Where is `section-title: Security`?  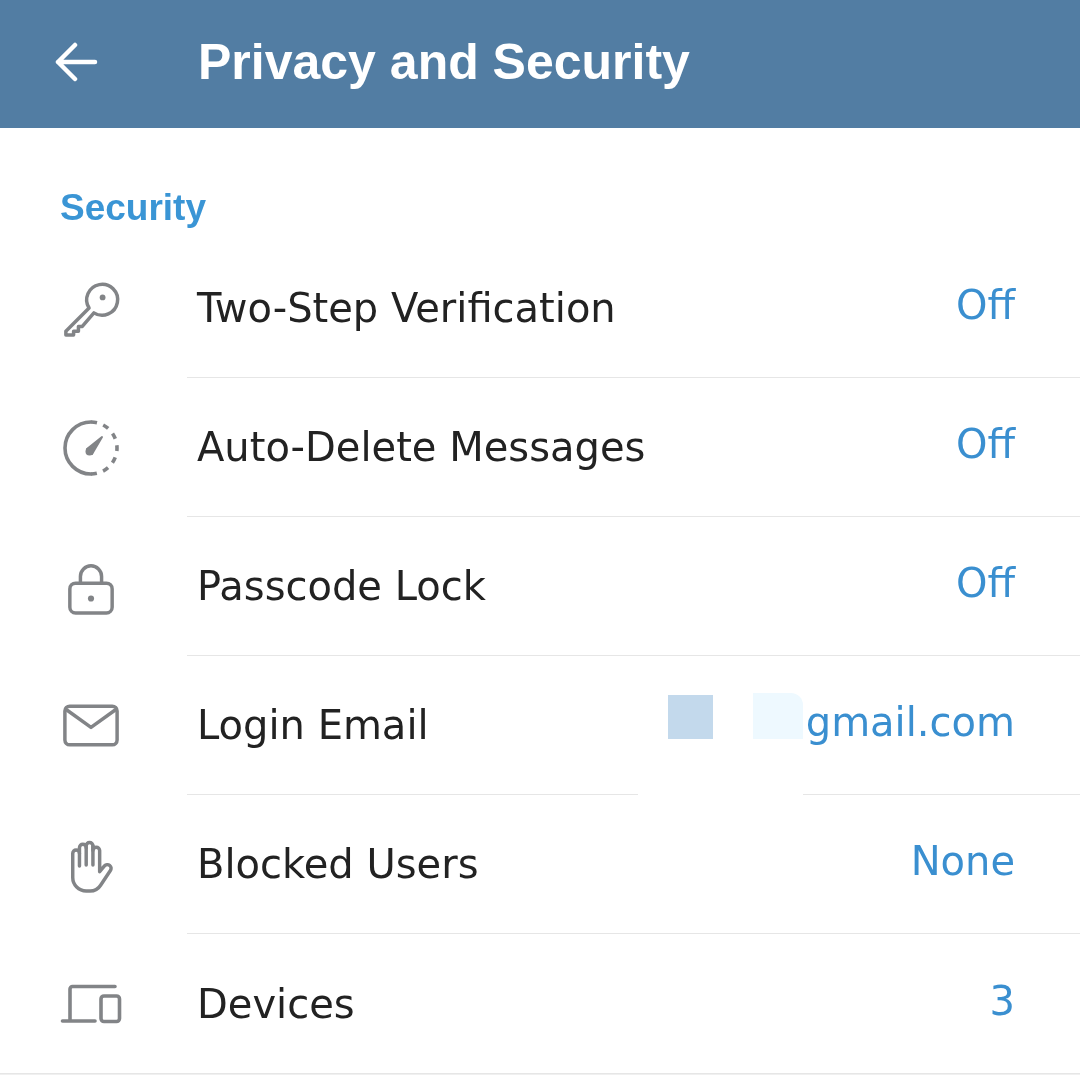
section-title: Security is located at coordinates (133, 208).